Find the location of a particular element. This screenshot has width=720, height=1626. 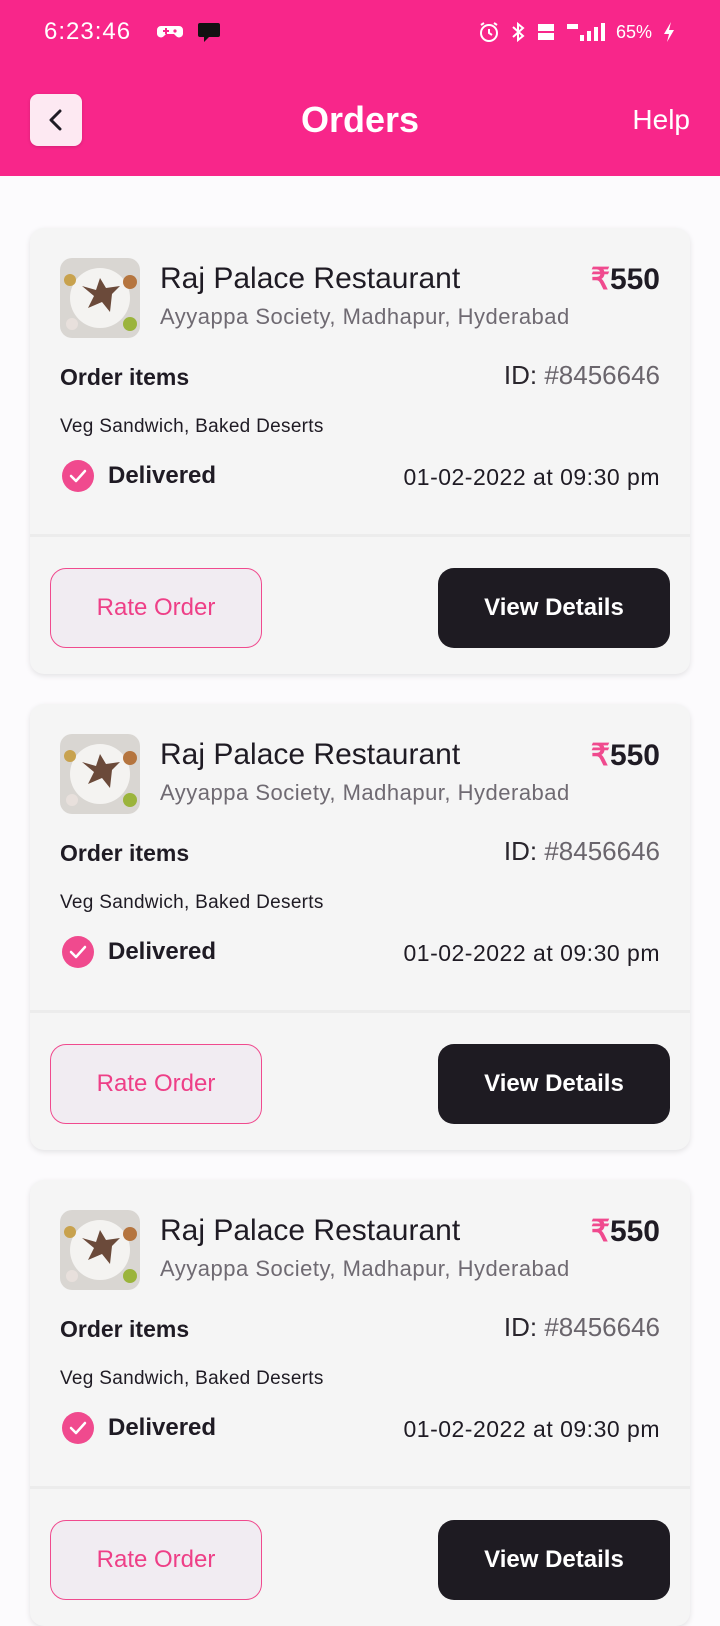

bluetooth-icon is located at coordinates (518, 32).